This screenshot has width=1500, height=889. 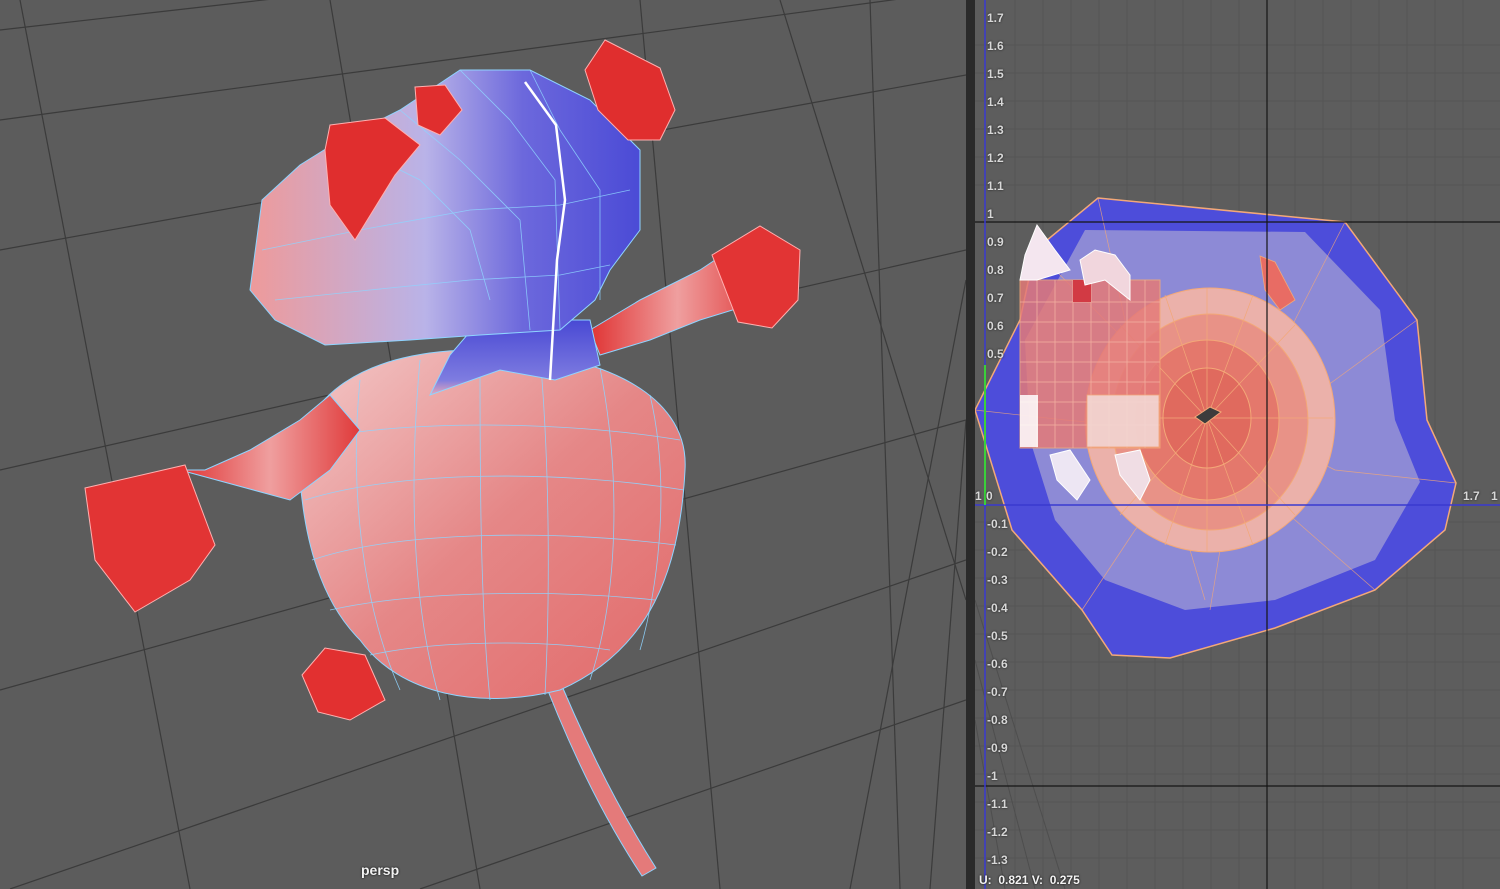 I want to click on v-tick: -0.7, so click(x=997, y=692).